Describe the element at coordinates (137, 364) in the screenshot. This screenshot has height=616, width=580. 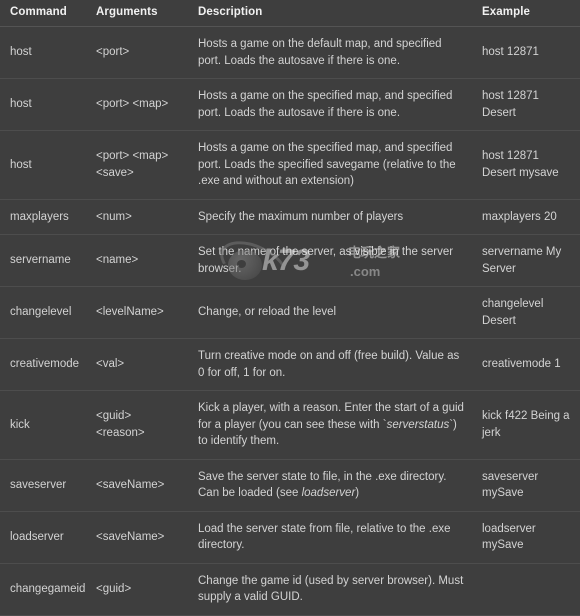
I see `cell-arguments: <val>` at that location.